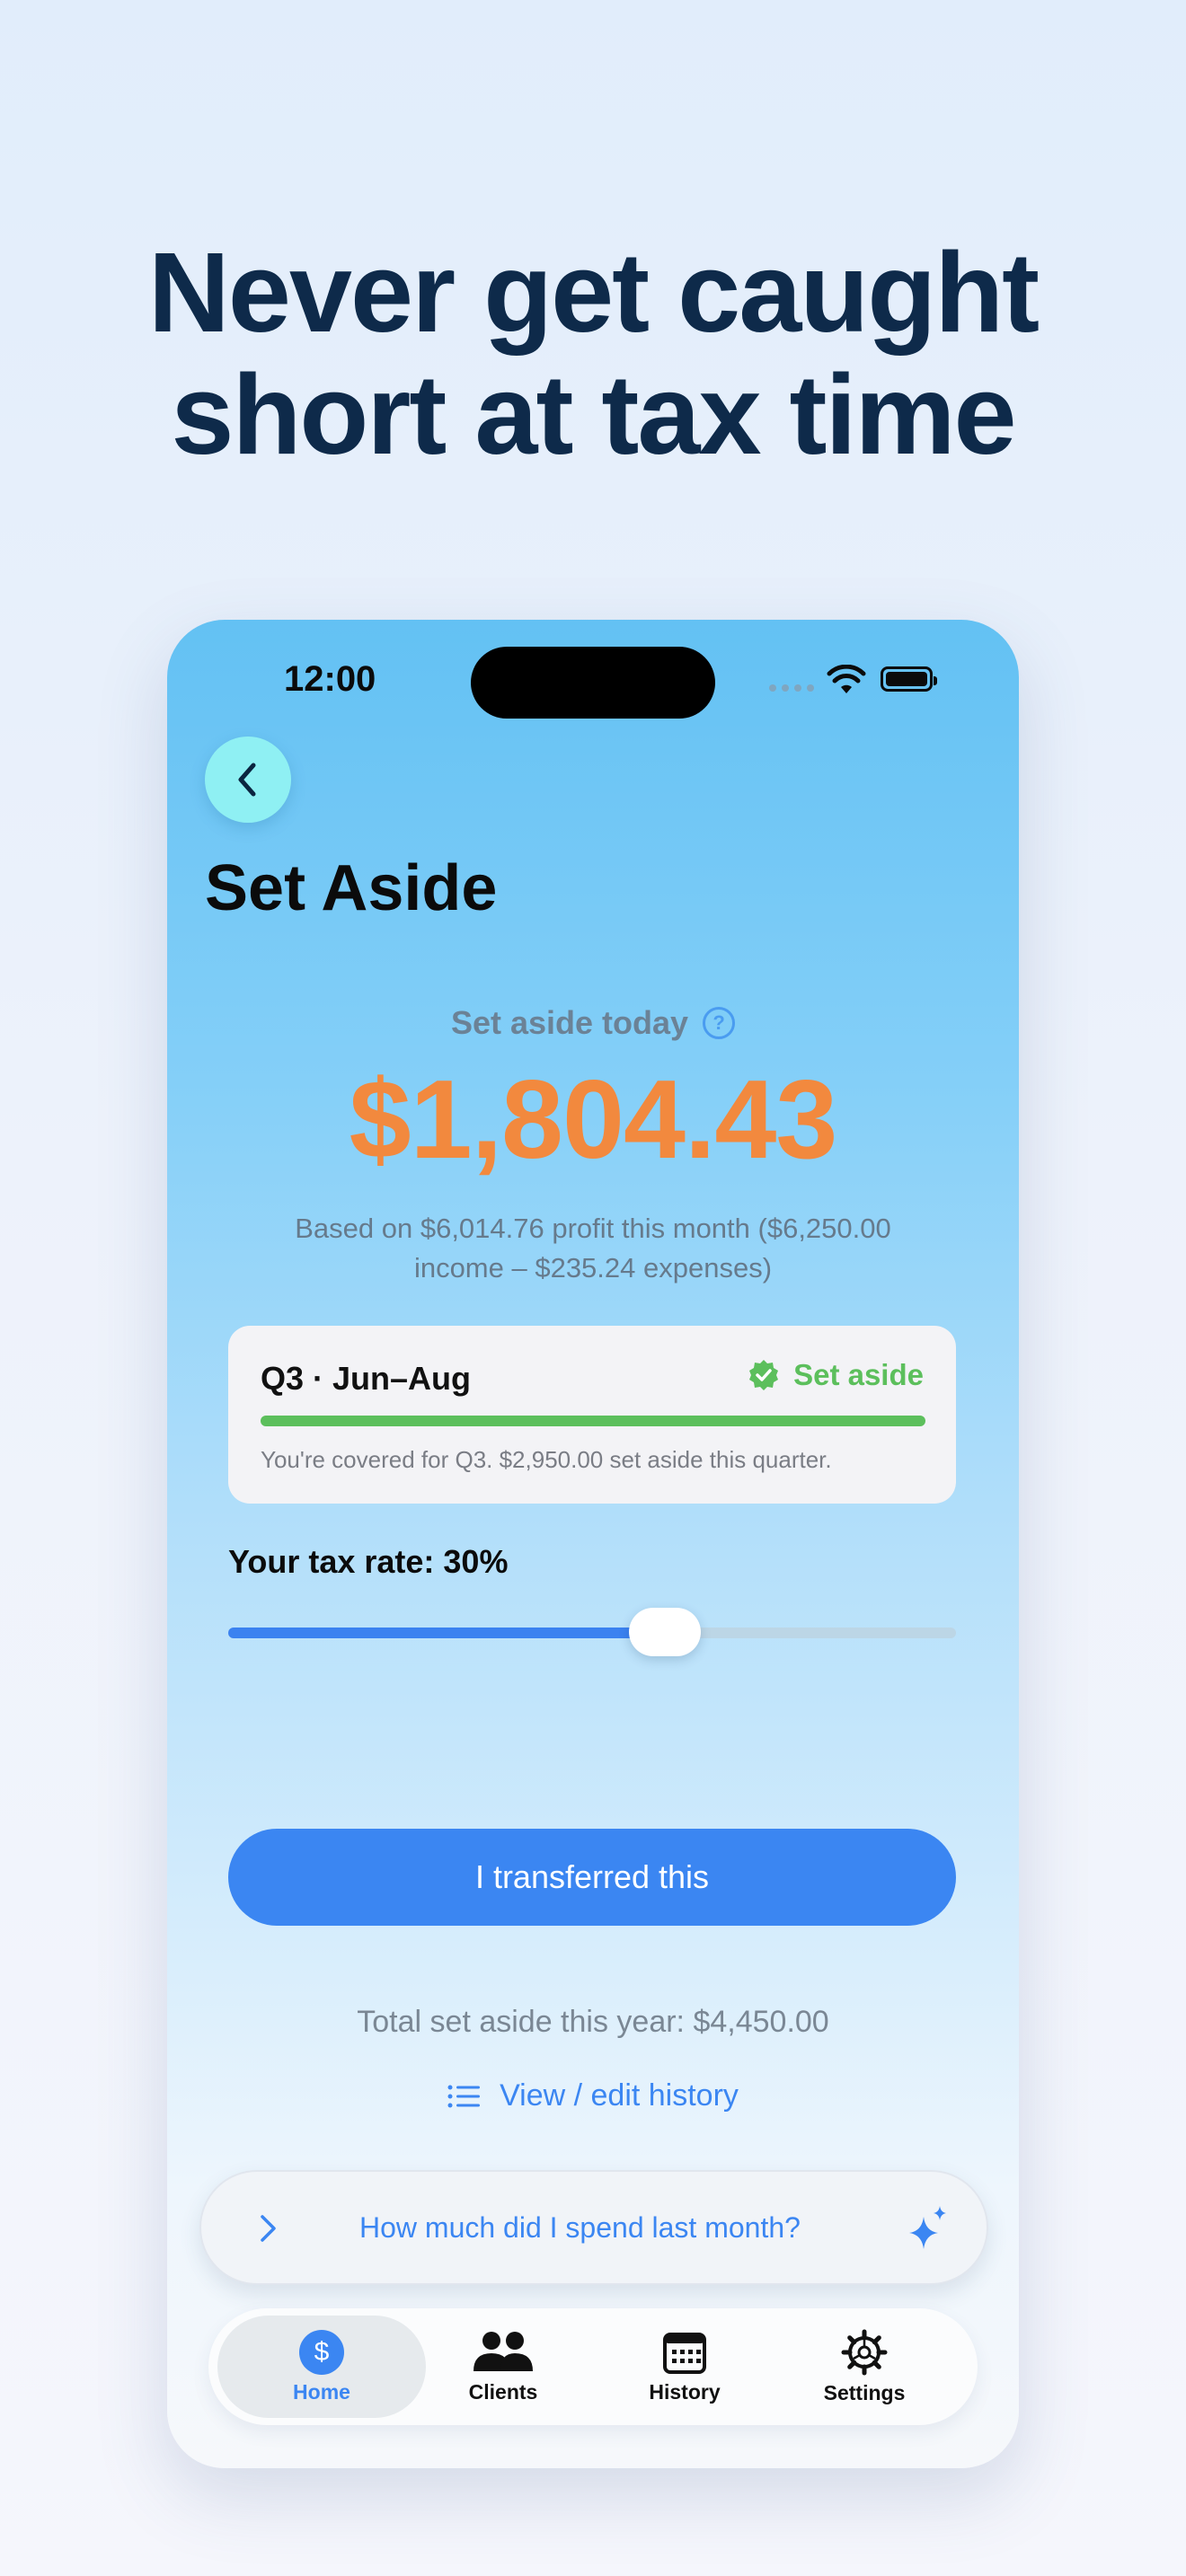 The width and height of the screenshot is (1186, 2576). I want to click on tab-home: $ Home, so click(321, 2367).